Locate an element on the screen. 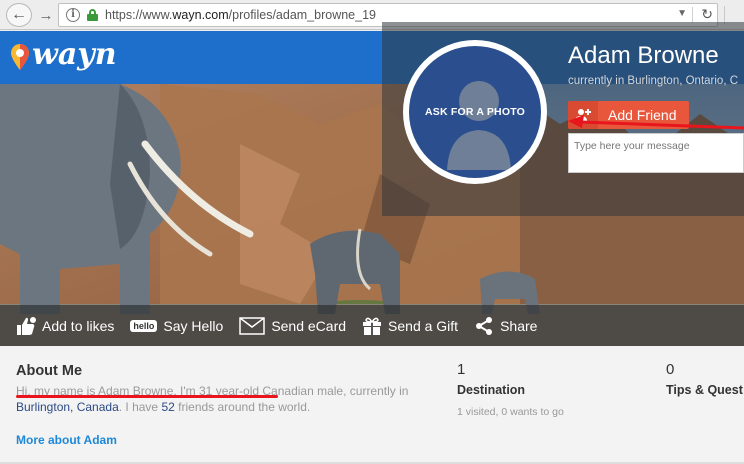 The width and height of the screenshot is (744, 464). destination-label: Destination is located at coordinates (491, 390).